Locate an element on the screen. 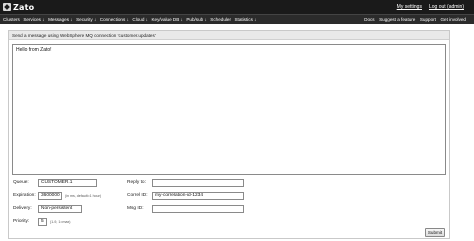 Image resolution: width=474 pixels, height=241 pixels. delivery-select: Non-persistent is located at coordinates (60, 209).